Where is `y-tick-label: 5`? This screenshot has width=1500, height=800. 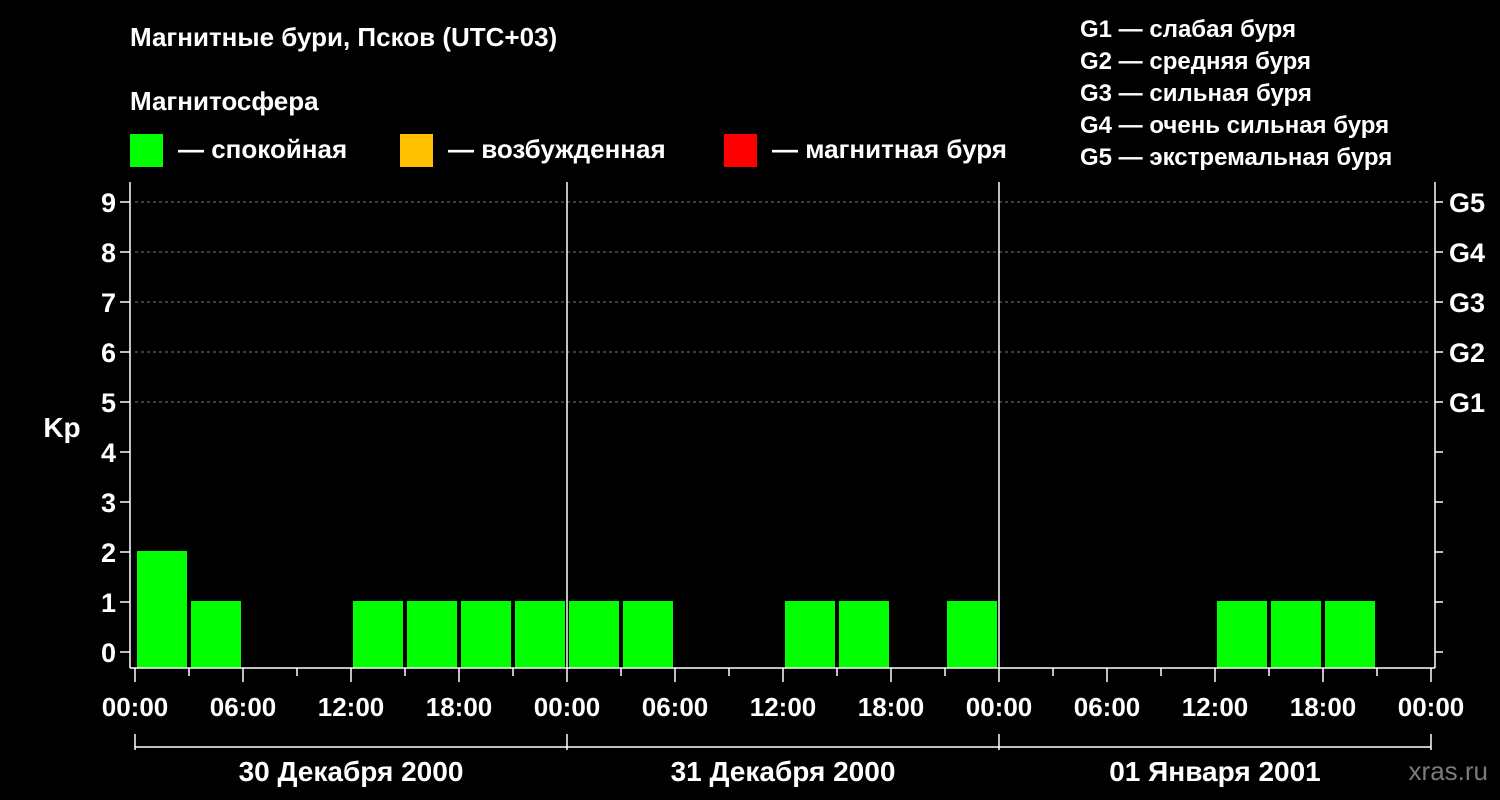
y-tick-label: 5 is located at coordinates (108, 403).